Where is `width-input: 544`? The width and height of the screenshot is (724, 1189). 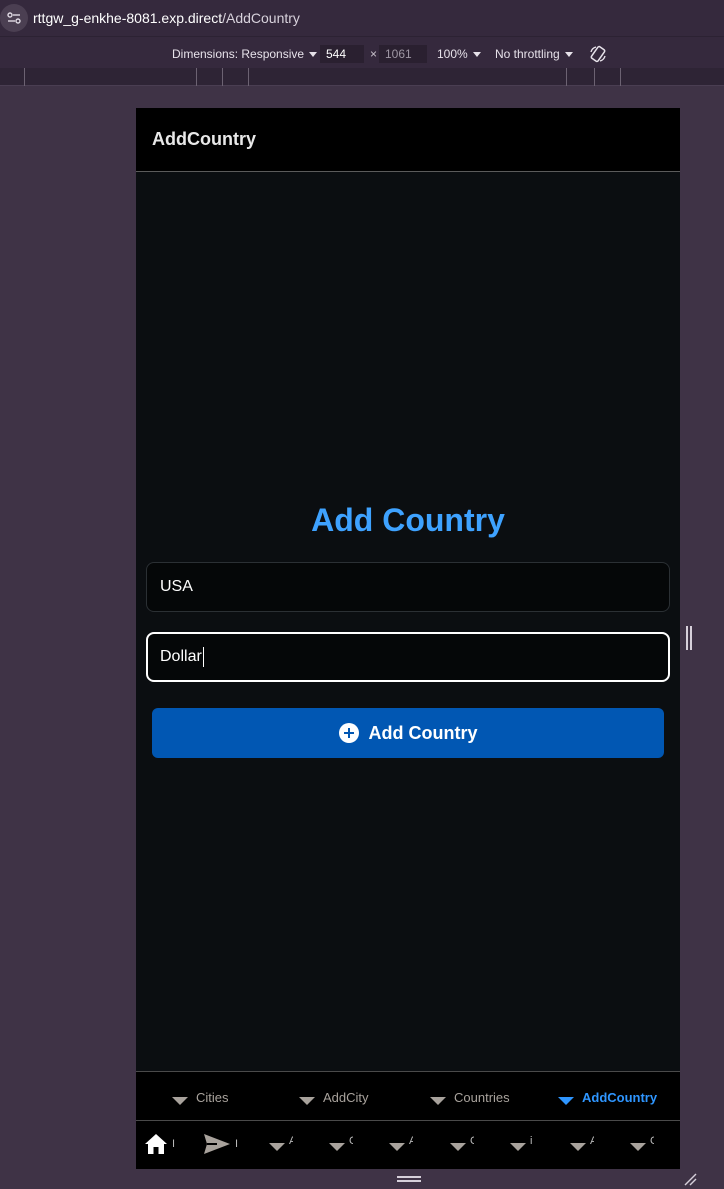
width-input: 544 is located at coordinates (342, 54).